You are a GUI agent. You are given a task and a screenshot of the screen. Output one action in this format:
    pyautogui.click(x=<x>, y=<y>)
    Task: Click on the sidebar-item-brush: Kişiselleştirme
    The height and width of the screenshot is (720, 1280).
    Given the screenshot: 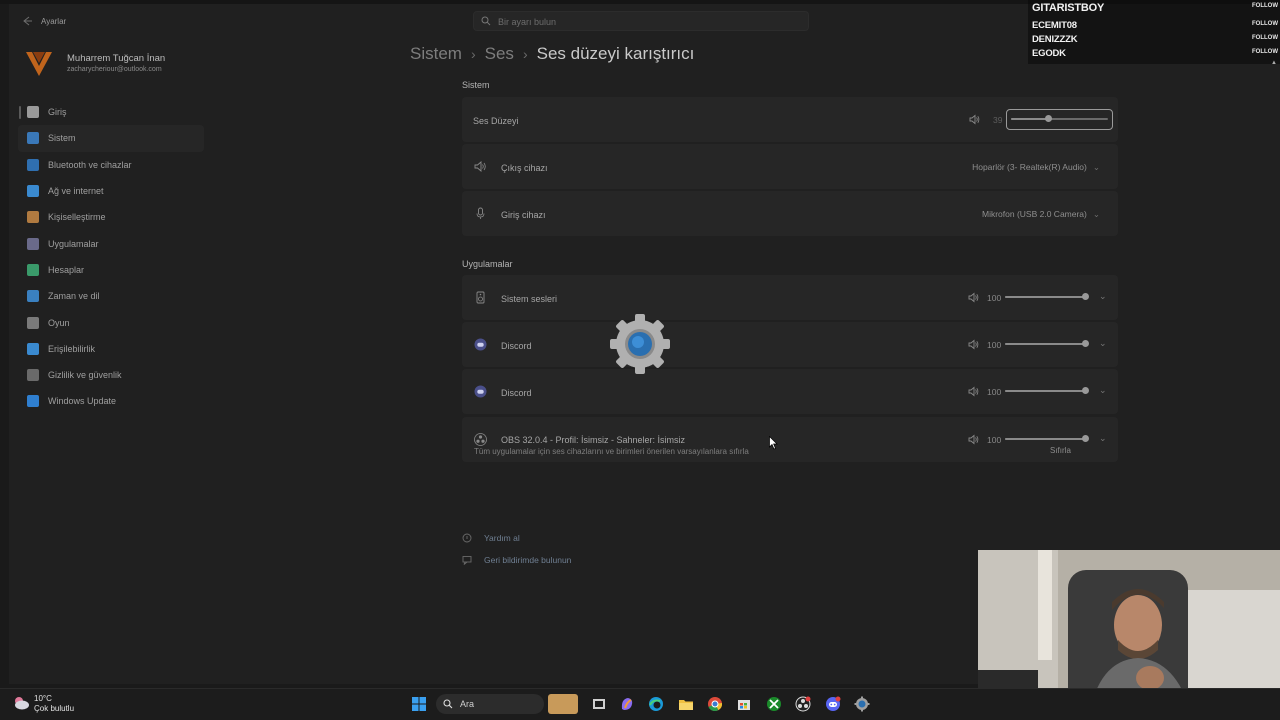 What is the action you would take?
    pyautogui.click(x=111, y=217)
    